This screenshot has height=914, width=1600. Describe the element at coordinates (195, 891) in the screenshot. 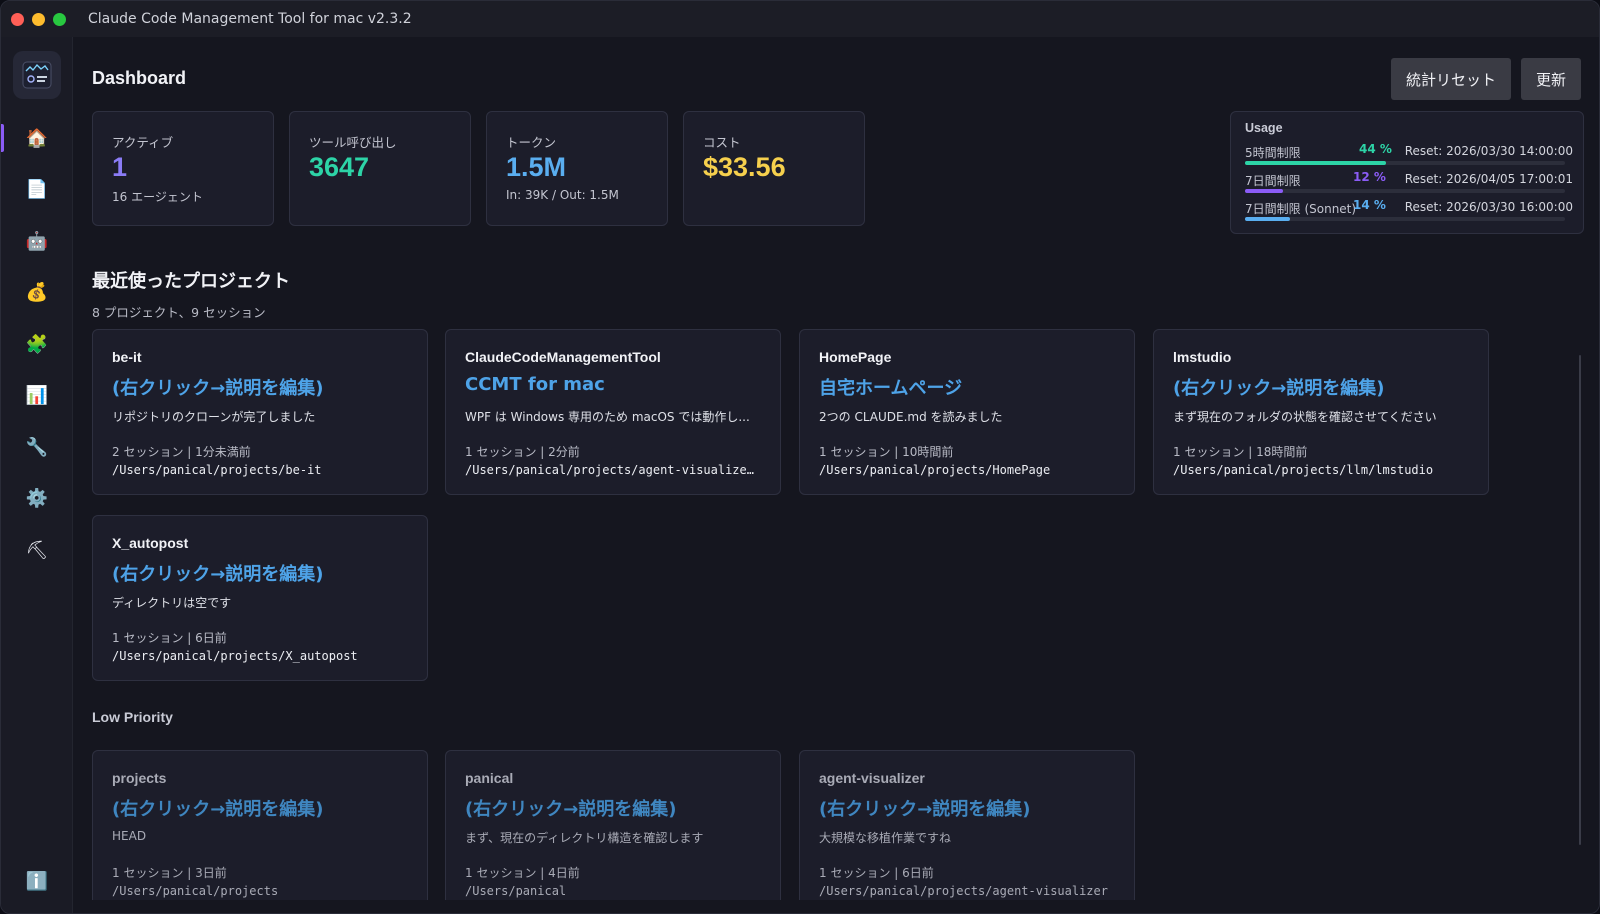

I see `project-path: /Users/panical/projects` at that location.